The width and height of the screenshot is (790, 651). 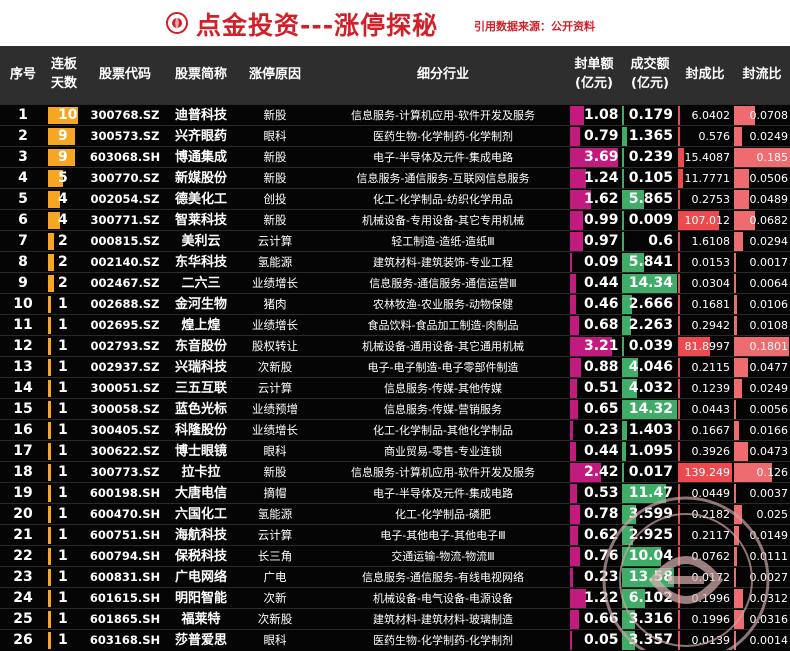 What do you see at coordinates (769, 367) in the screenshot?
I see `seal-float-ratio-cell-value: 0.0477` at bounding box center [769, 367].